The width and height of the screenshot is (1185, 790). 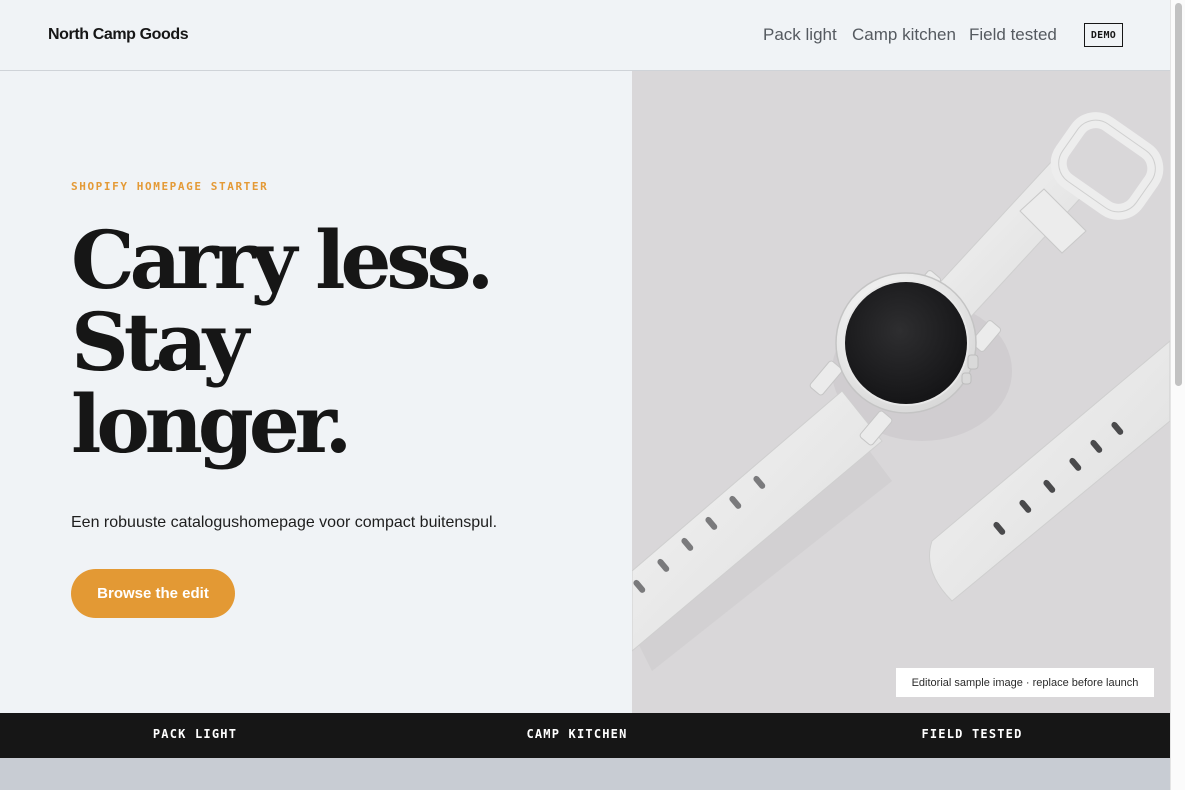 What do you see at coordinates (1103, 35) in the screenshot?
I see `demo-badge: DEMO` at bounding box center [1103, 35].